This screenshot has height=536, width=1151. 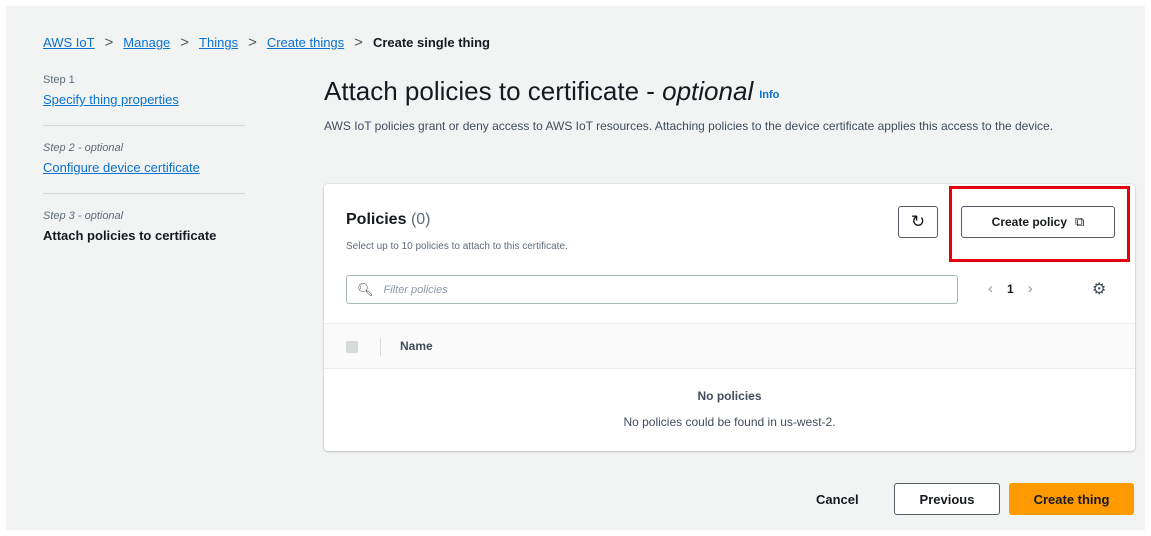 I want to click on select-all-checkbox, so click(x=352, y=347).